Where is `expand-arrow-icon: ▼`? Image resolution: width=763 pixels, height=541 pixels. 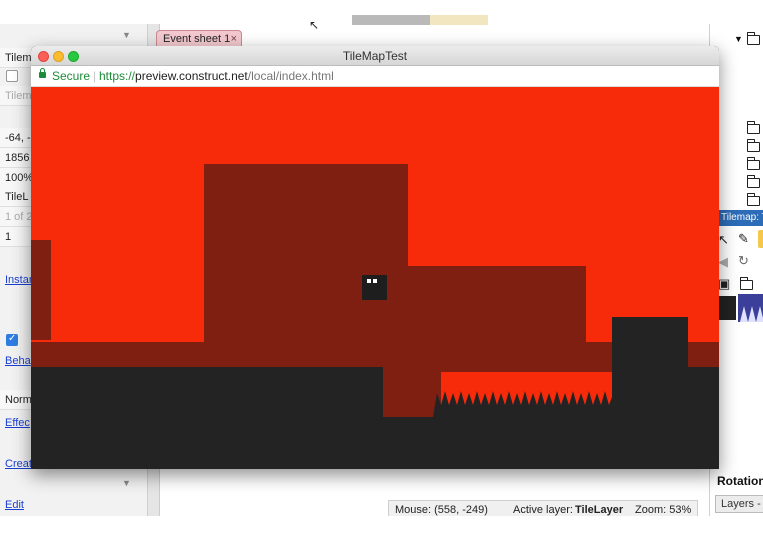 expand-arrow-icon: ▼ is located at coordinates (738, 39).